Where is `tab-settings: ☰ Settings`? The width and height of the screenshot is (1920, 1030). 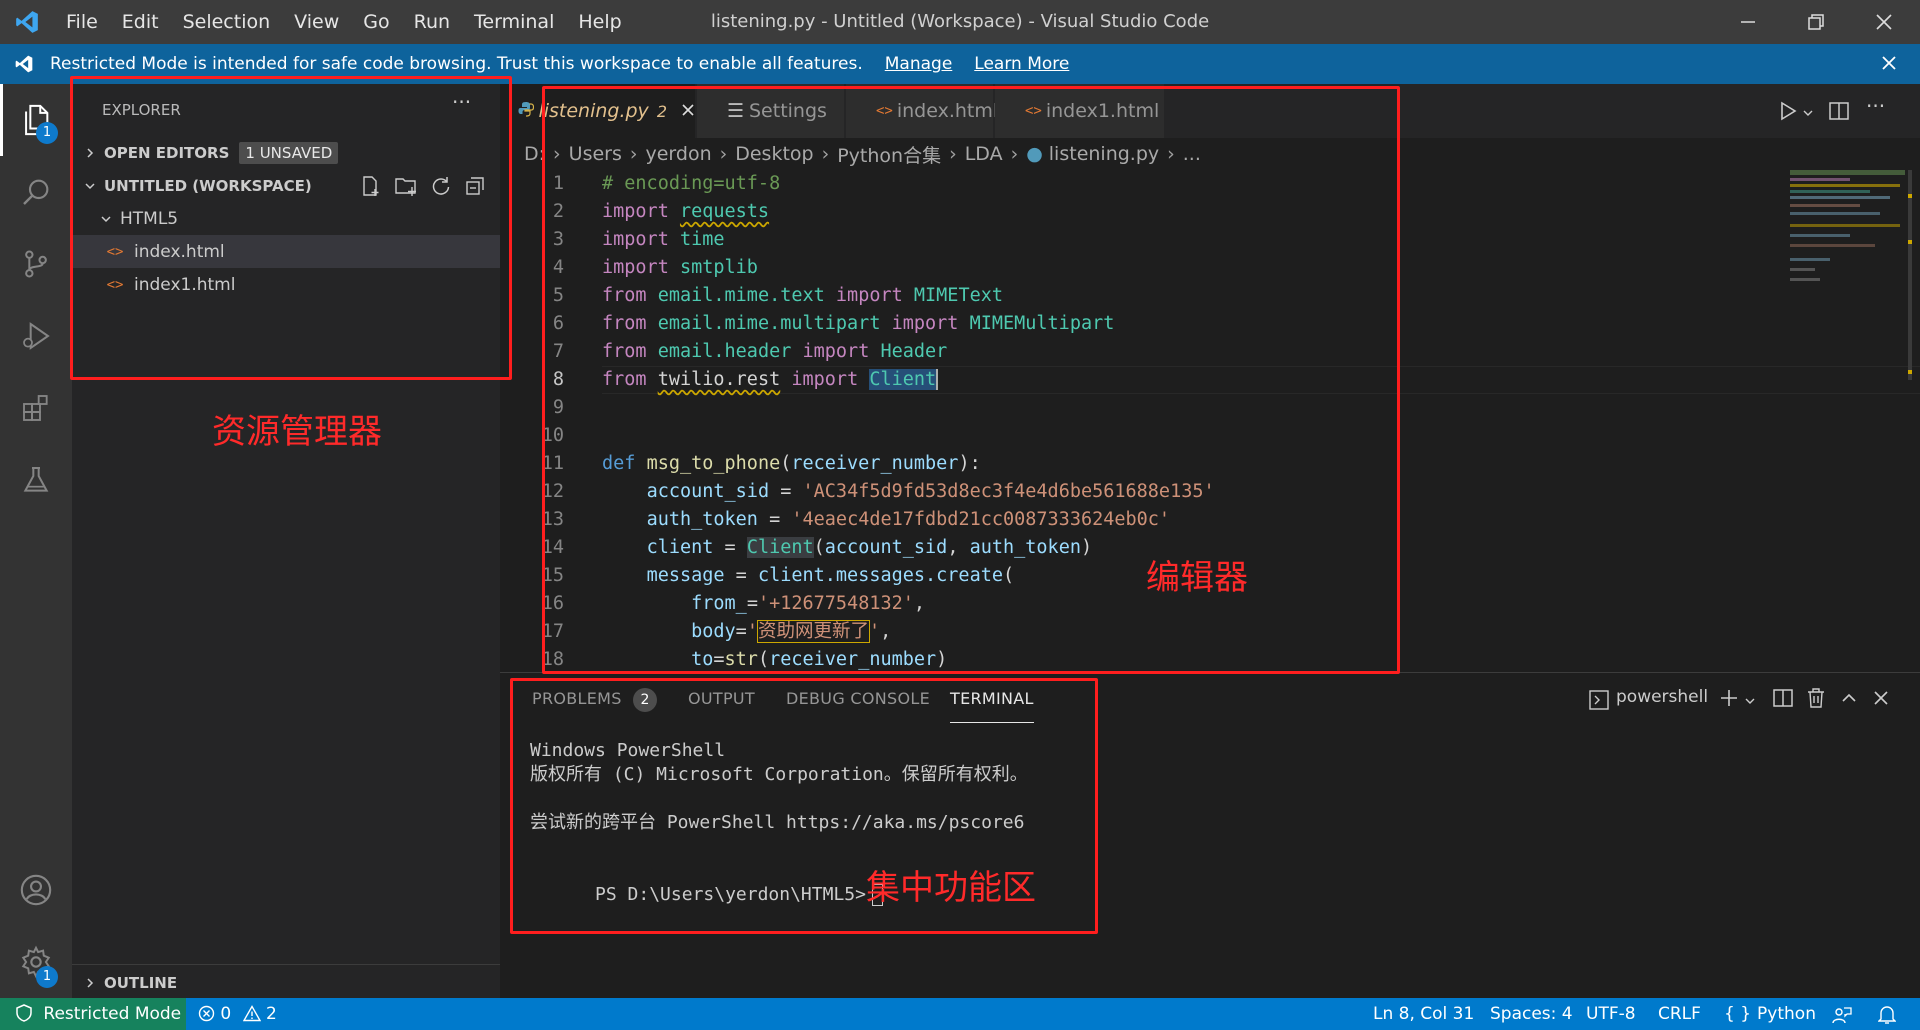
tab-settings: ☰ Settings is located at coordinates (771, 111).